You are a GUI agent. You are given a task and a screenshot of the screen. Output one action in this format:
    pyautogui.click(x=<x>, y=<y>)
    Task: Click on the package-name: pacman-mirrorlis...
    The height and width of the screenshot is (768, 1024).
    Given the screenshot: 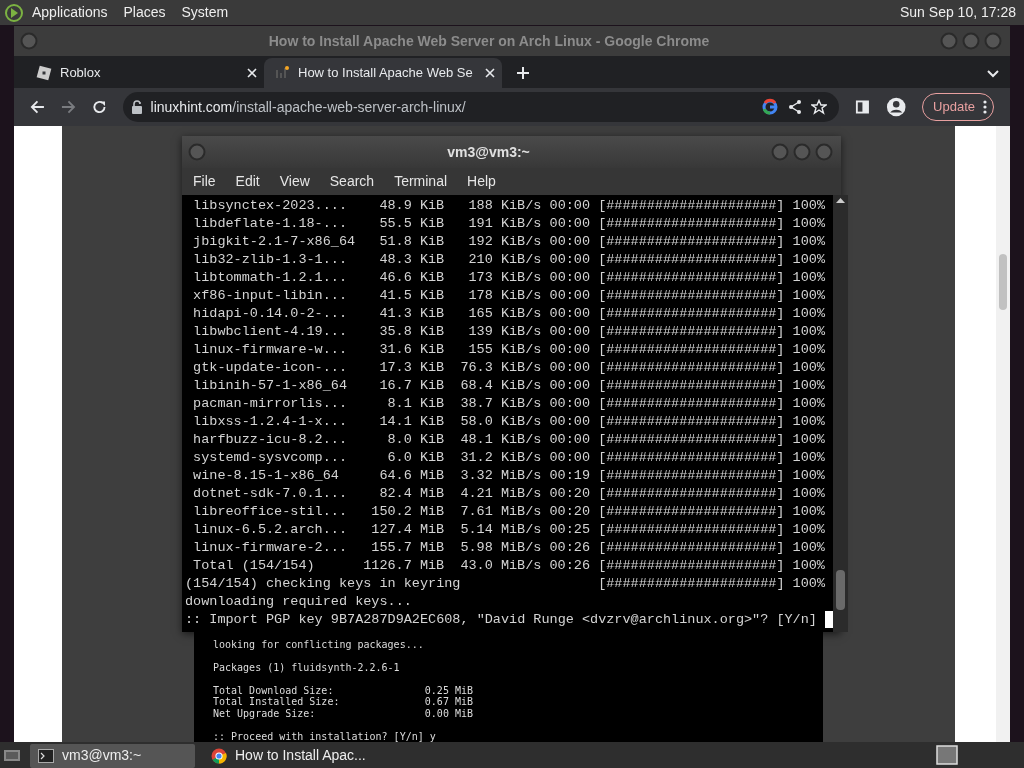 What is the action you would take?
    pyautogui.click(x=271, y=404)
    